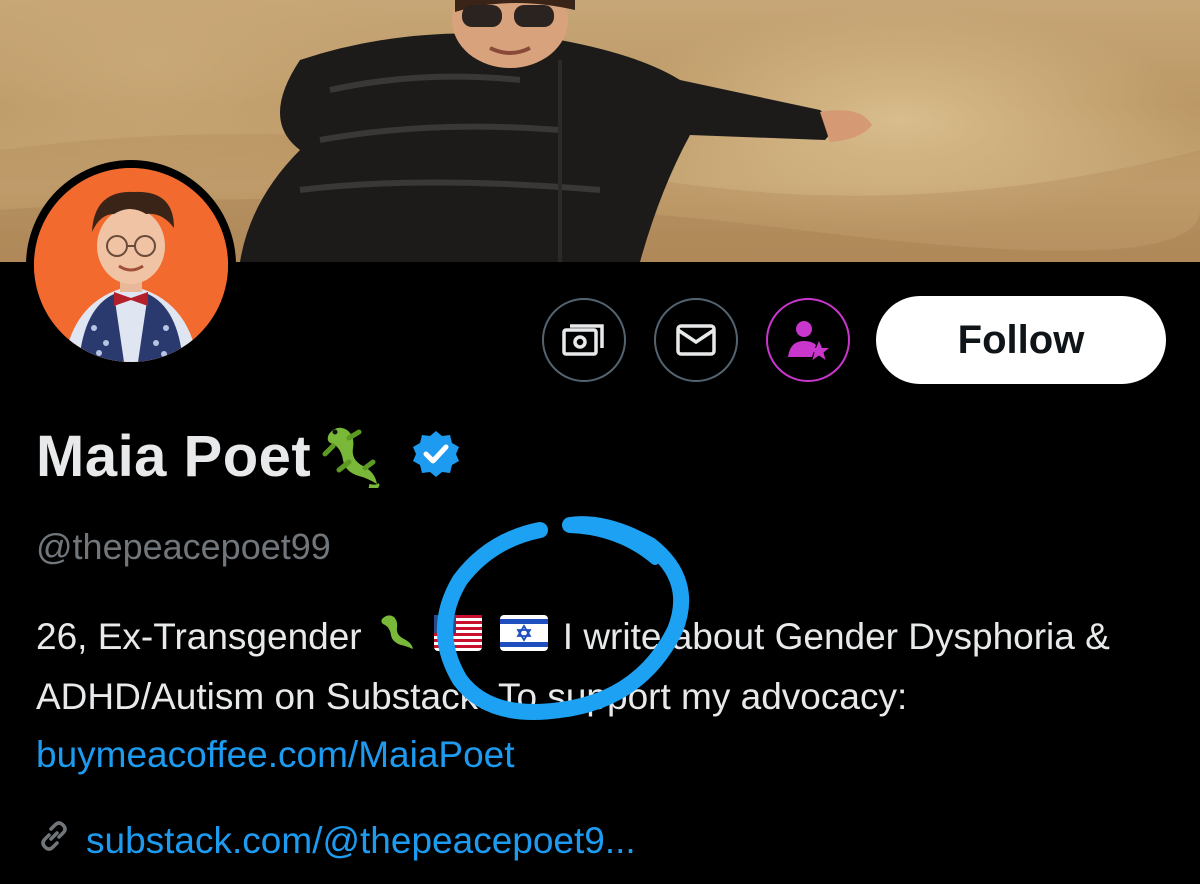 The height and width of the screenshot is (884, 1200). I want to click on name-row: Maia Poet, so click(248, 456).